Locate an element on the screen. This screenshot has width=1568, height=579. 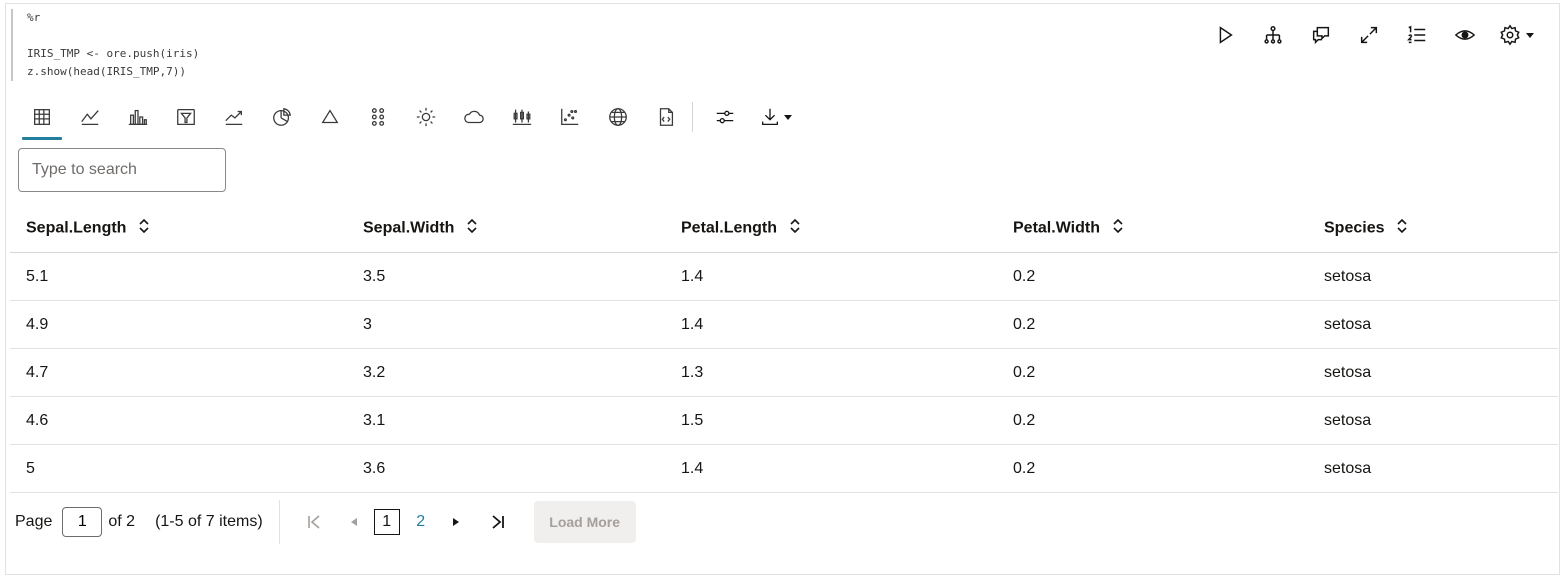
dot-grid-button is located at coordinates (378, 117).